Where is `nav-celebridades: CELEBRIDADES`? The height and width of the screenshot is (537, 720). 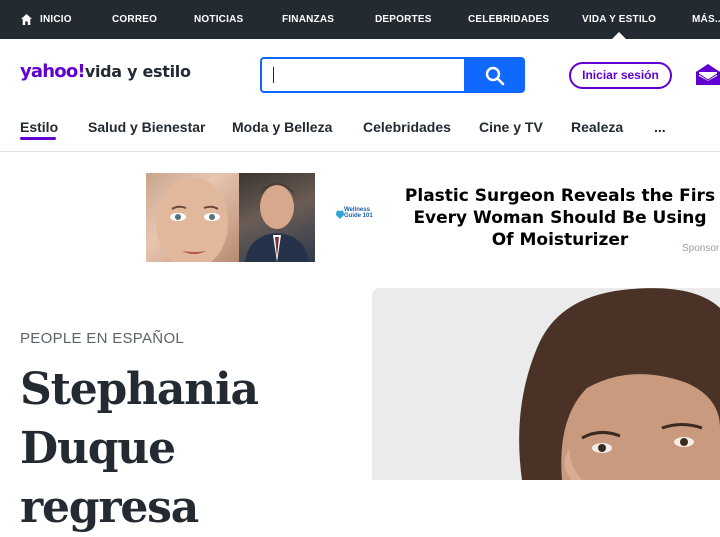
nav-celebridades: CELEBRIDADES is located at coordinates (508, 19).